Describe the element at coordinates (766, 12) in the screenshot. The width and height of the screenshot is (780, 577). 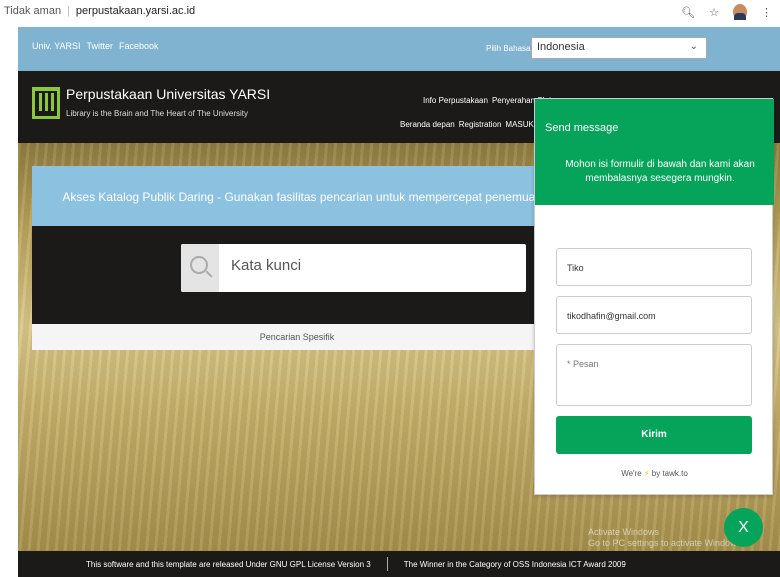
I see `menu-kebab-icon: ⋮` at that location.